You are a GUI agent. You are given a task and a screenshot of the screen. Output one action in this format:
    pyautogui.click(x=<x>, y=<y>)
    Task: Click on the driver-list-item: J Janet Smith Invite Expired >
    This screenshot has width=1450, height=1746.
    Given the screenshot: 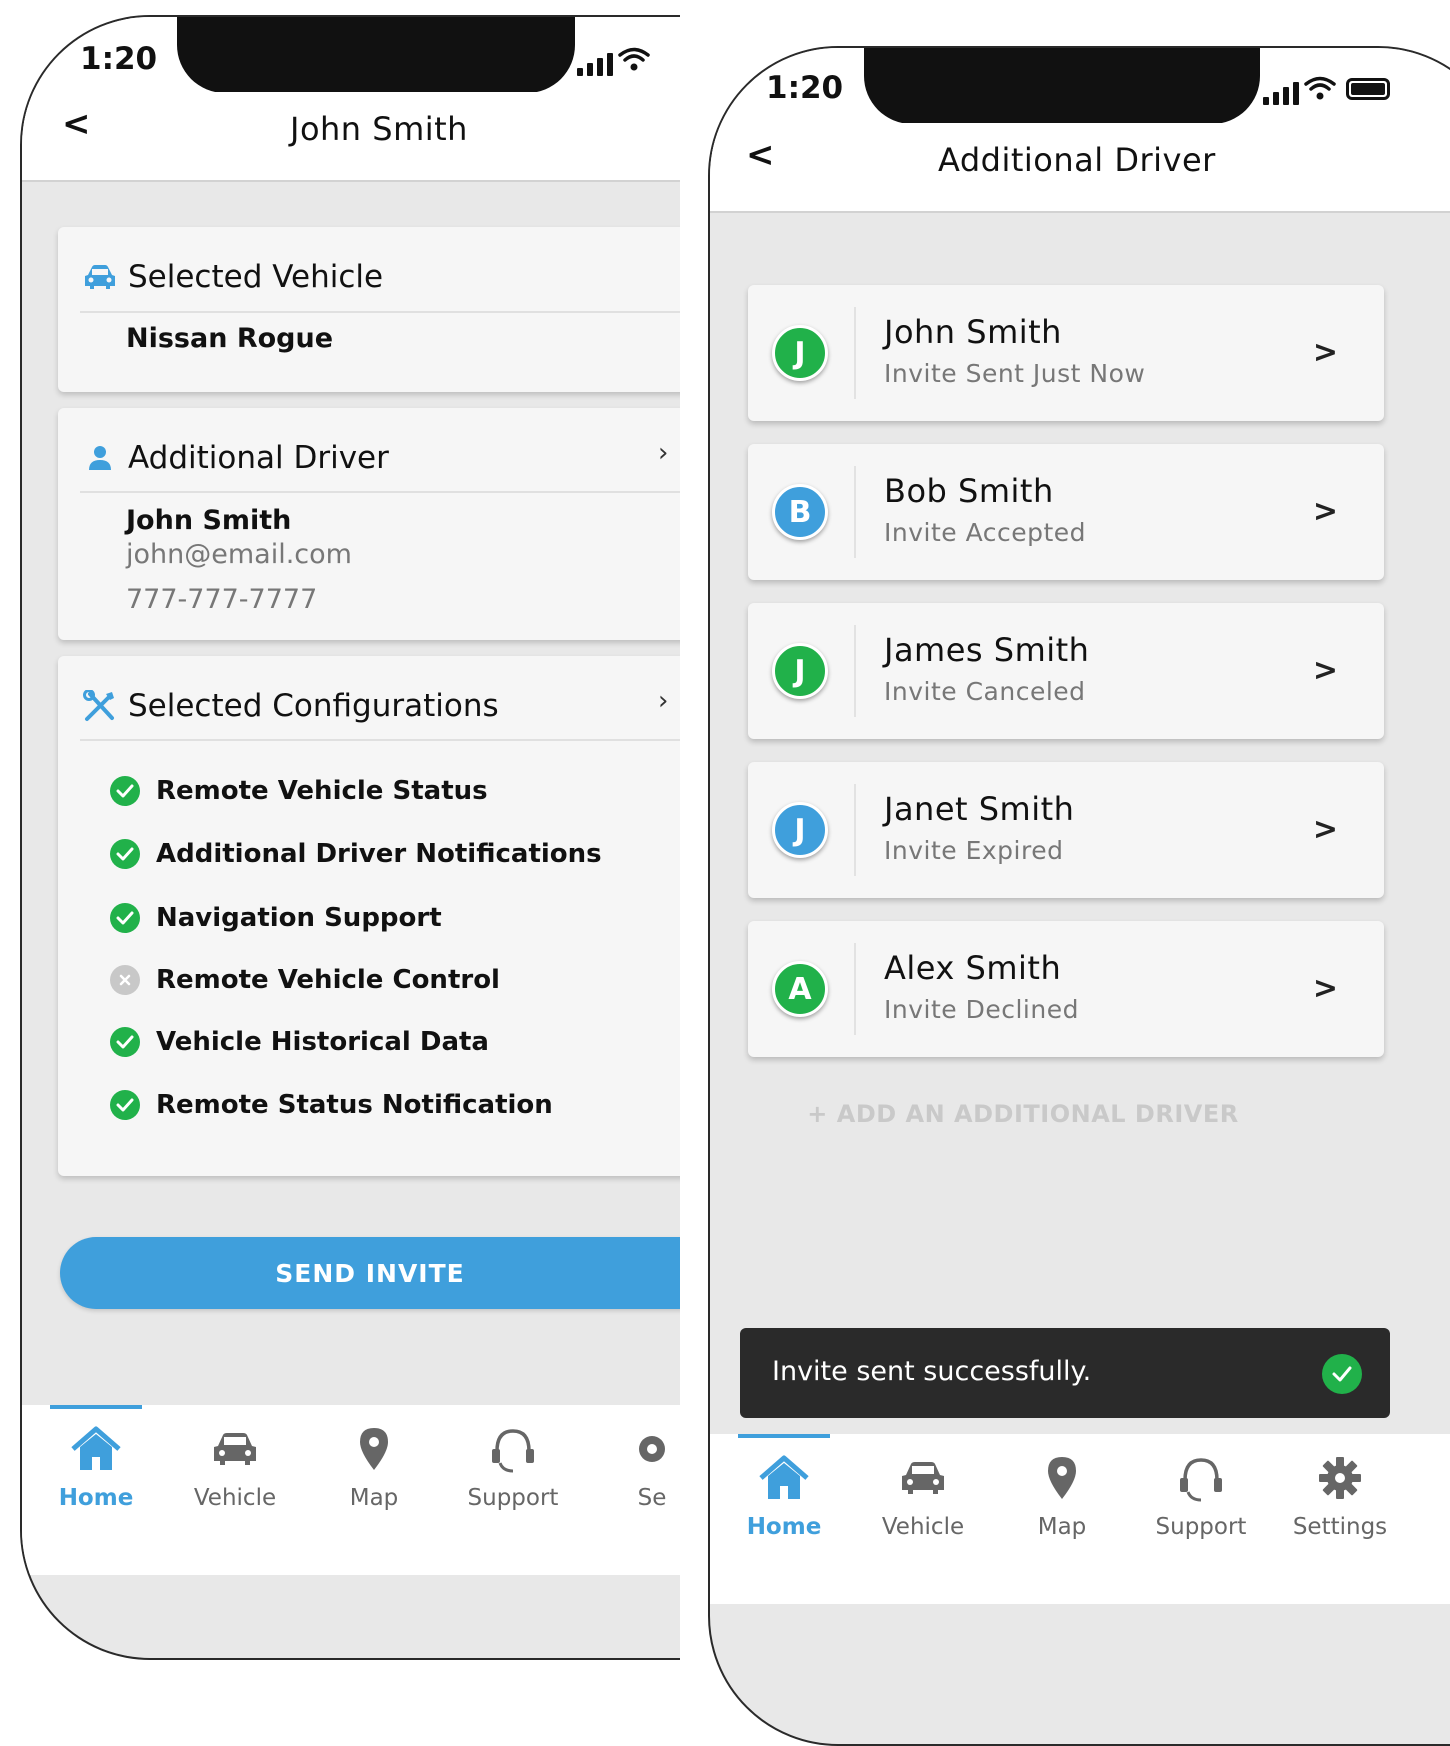 What is the action you would take?
    pyautogui.click(x=1066, y=830)
    